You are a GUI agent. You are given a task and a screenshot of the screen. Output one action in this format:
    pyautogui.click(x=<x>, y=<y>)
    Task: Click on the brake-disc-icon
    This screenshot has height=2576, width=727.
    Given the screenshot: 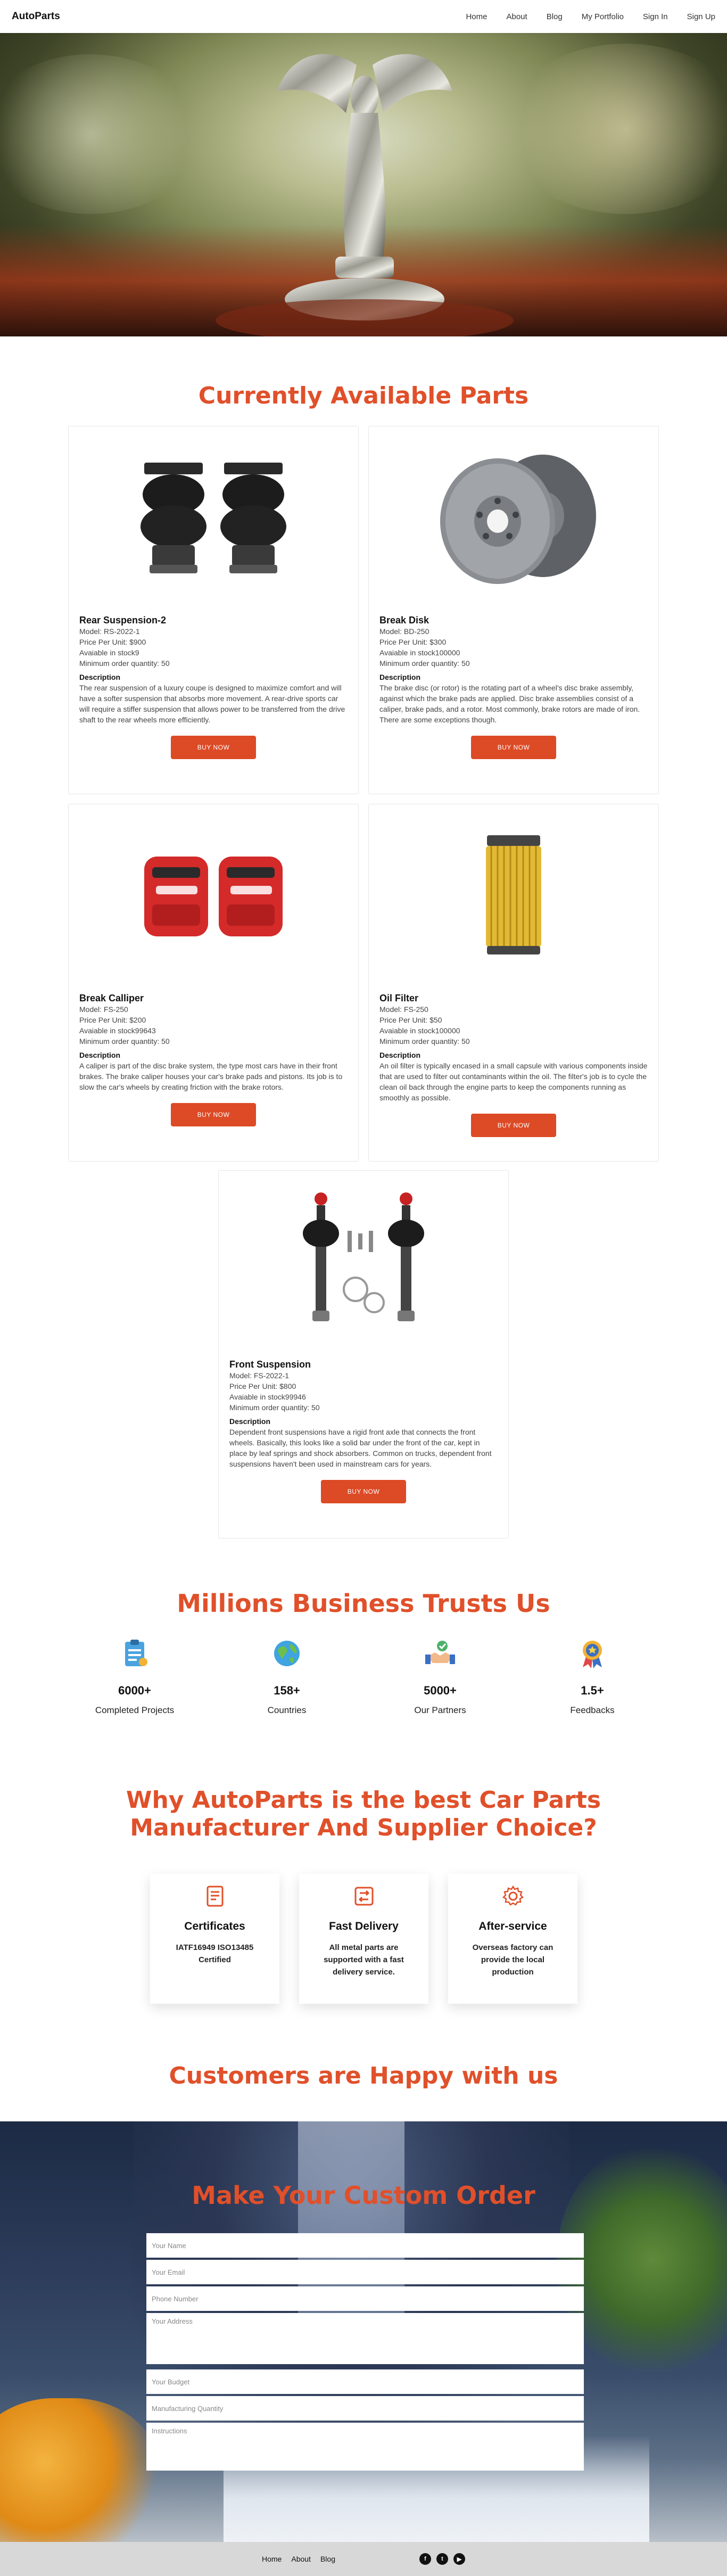 What is the action you would take?
    pyautogui.click(x=513, y=516)
    